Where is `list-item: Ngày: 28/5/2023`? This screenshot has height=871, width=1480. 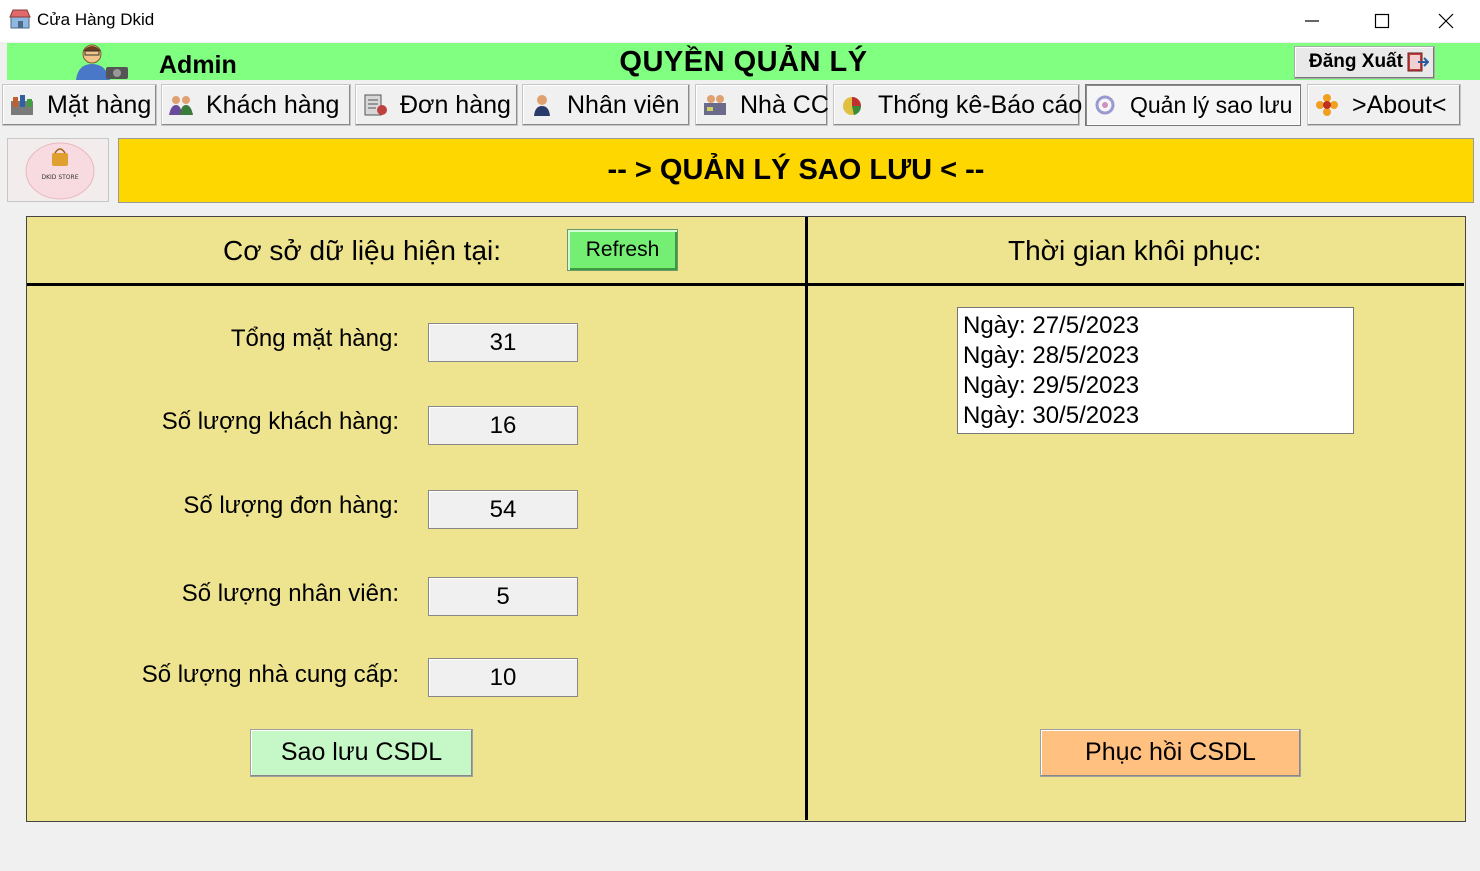
list-item: Ngày: 28/5/2023 is located at coordinates (1158, 356).